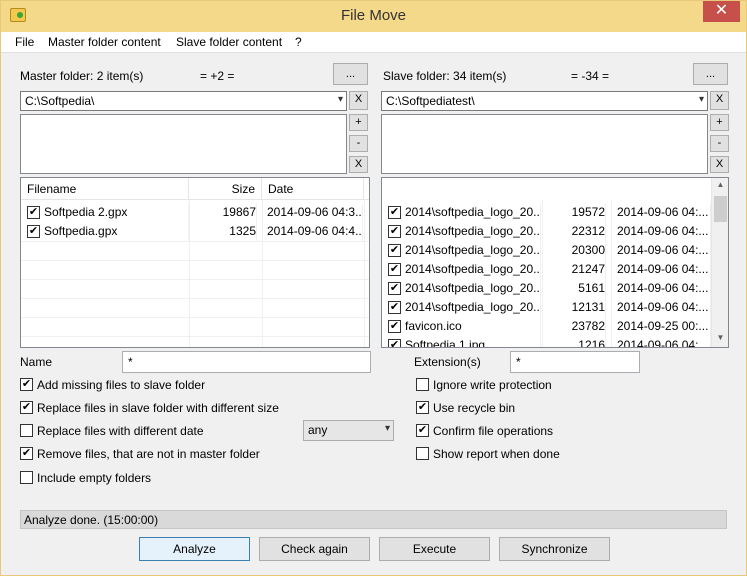  What do you see at coordinates (373, 519) in the screenshot?
I see `status-bar: Analyze done. (15:00:00)` at bounding box center [373, 519].